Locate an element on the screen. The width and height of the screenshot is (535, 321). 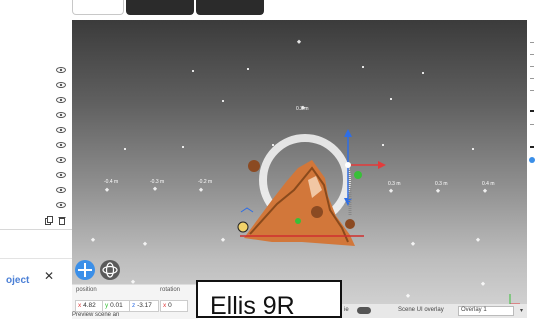
grid-label: -0.3 m is located at coordinates (157, 182).